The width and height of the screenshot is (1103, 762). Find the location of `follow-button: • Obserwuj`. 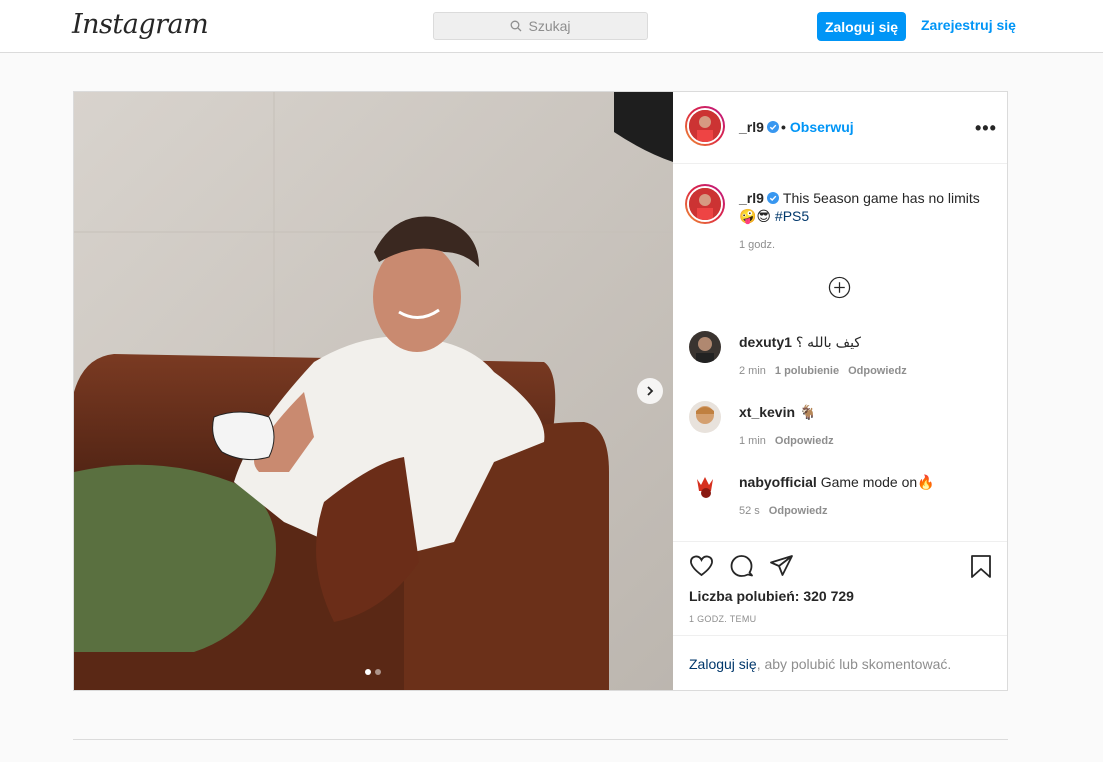

follow-button: • Obserwuj is located at coordinates (817, 127).